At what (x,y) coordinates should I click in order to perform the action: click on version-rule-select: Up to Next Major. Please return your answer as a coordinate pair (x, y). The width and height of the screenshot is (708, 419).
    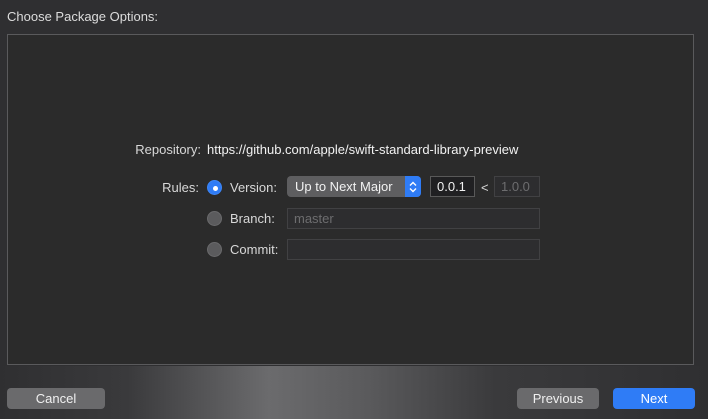
    Looking at the image, I should click on (354, 186).